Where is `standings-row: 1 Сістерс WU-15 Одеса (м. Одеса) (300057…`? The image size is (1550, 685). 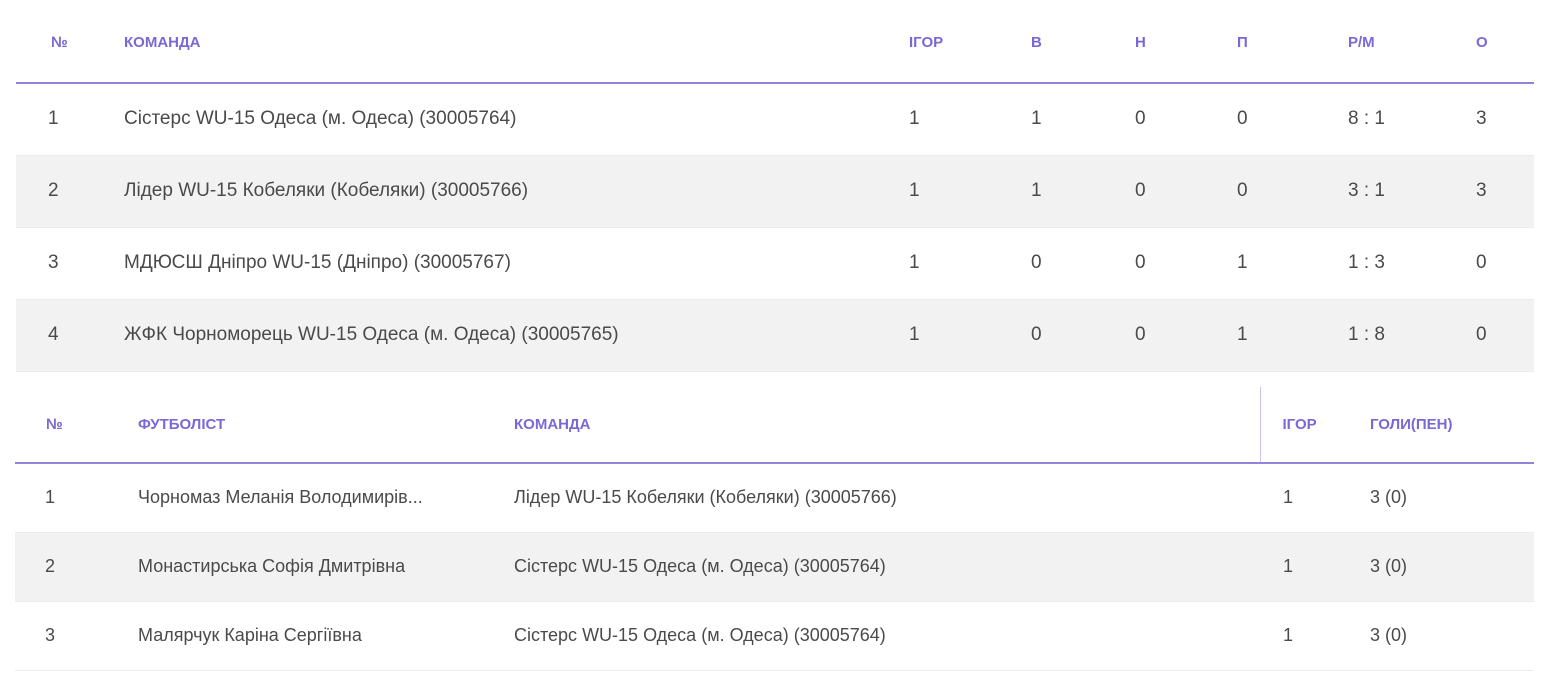 standings-row: 1 Сістерс WU-15 Одеса (м. Одеса) (300057… is located at coordinates (775, 119).